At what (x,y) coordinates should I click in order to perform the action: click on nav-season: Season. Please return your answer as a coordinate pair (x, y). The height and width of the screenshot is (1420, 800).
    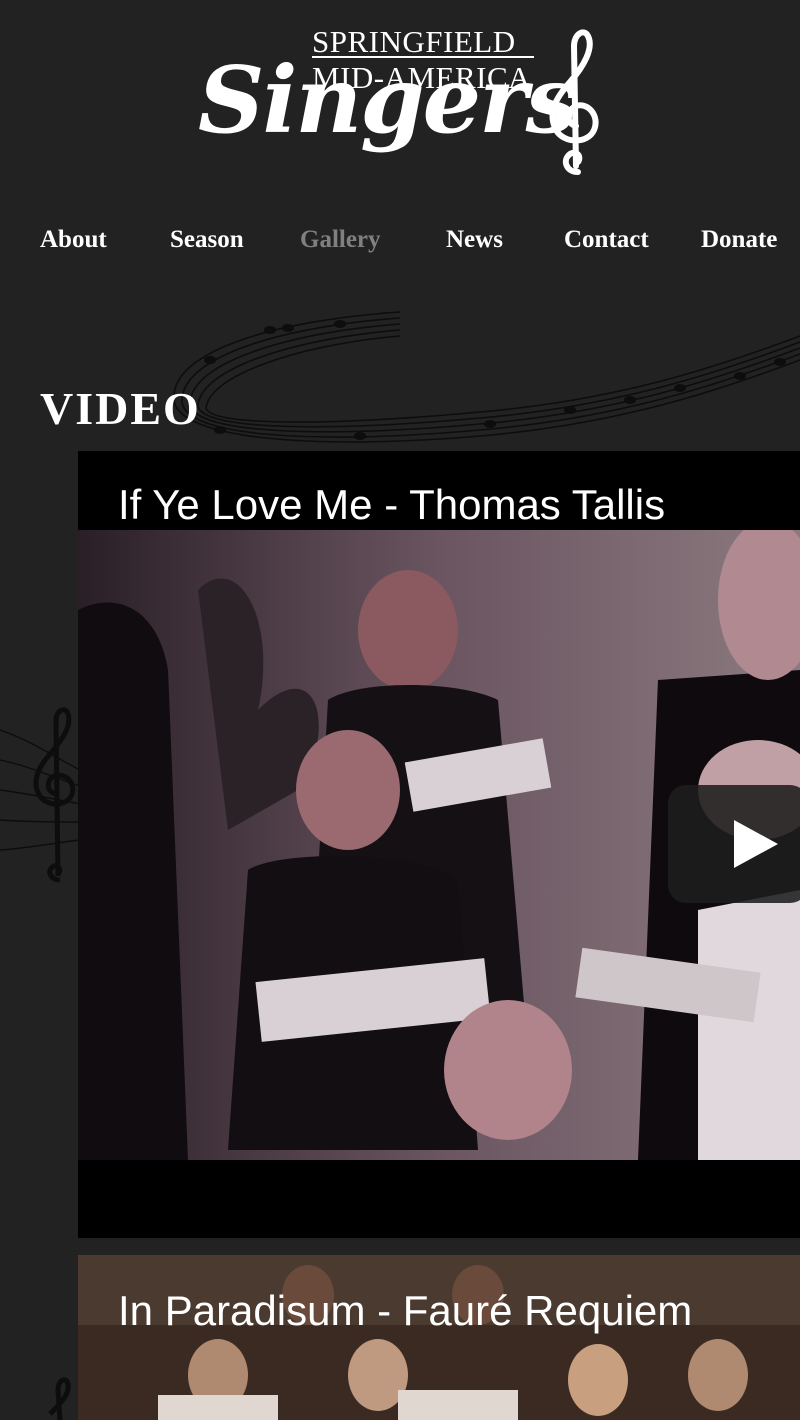
    Looking at the image, I should click on (207, 240).